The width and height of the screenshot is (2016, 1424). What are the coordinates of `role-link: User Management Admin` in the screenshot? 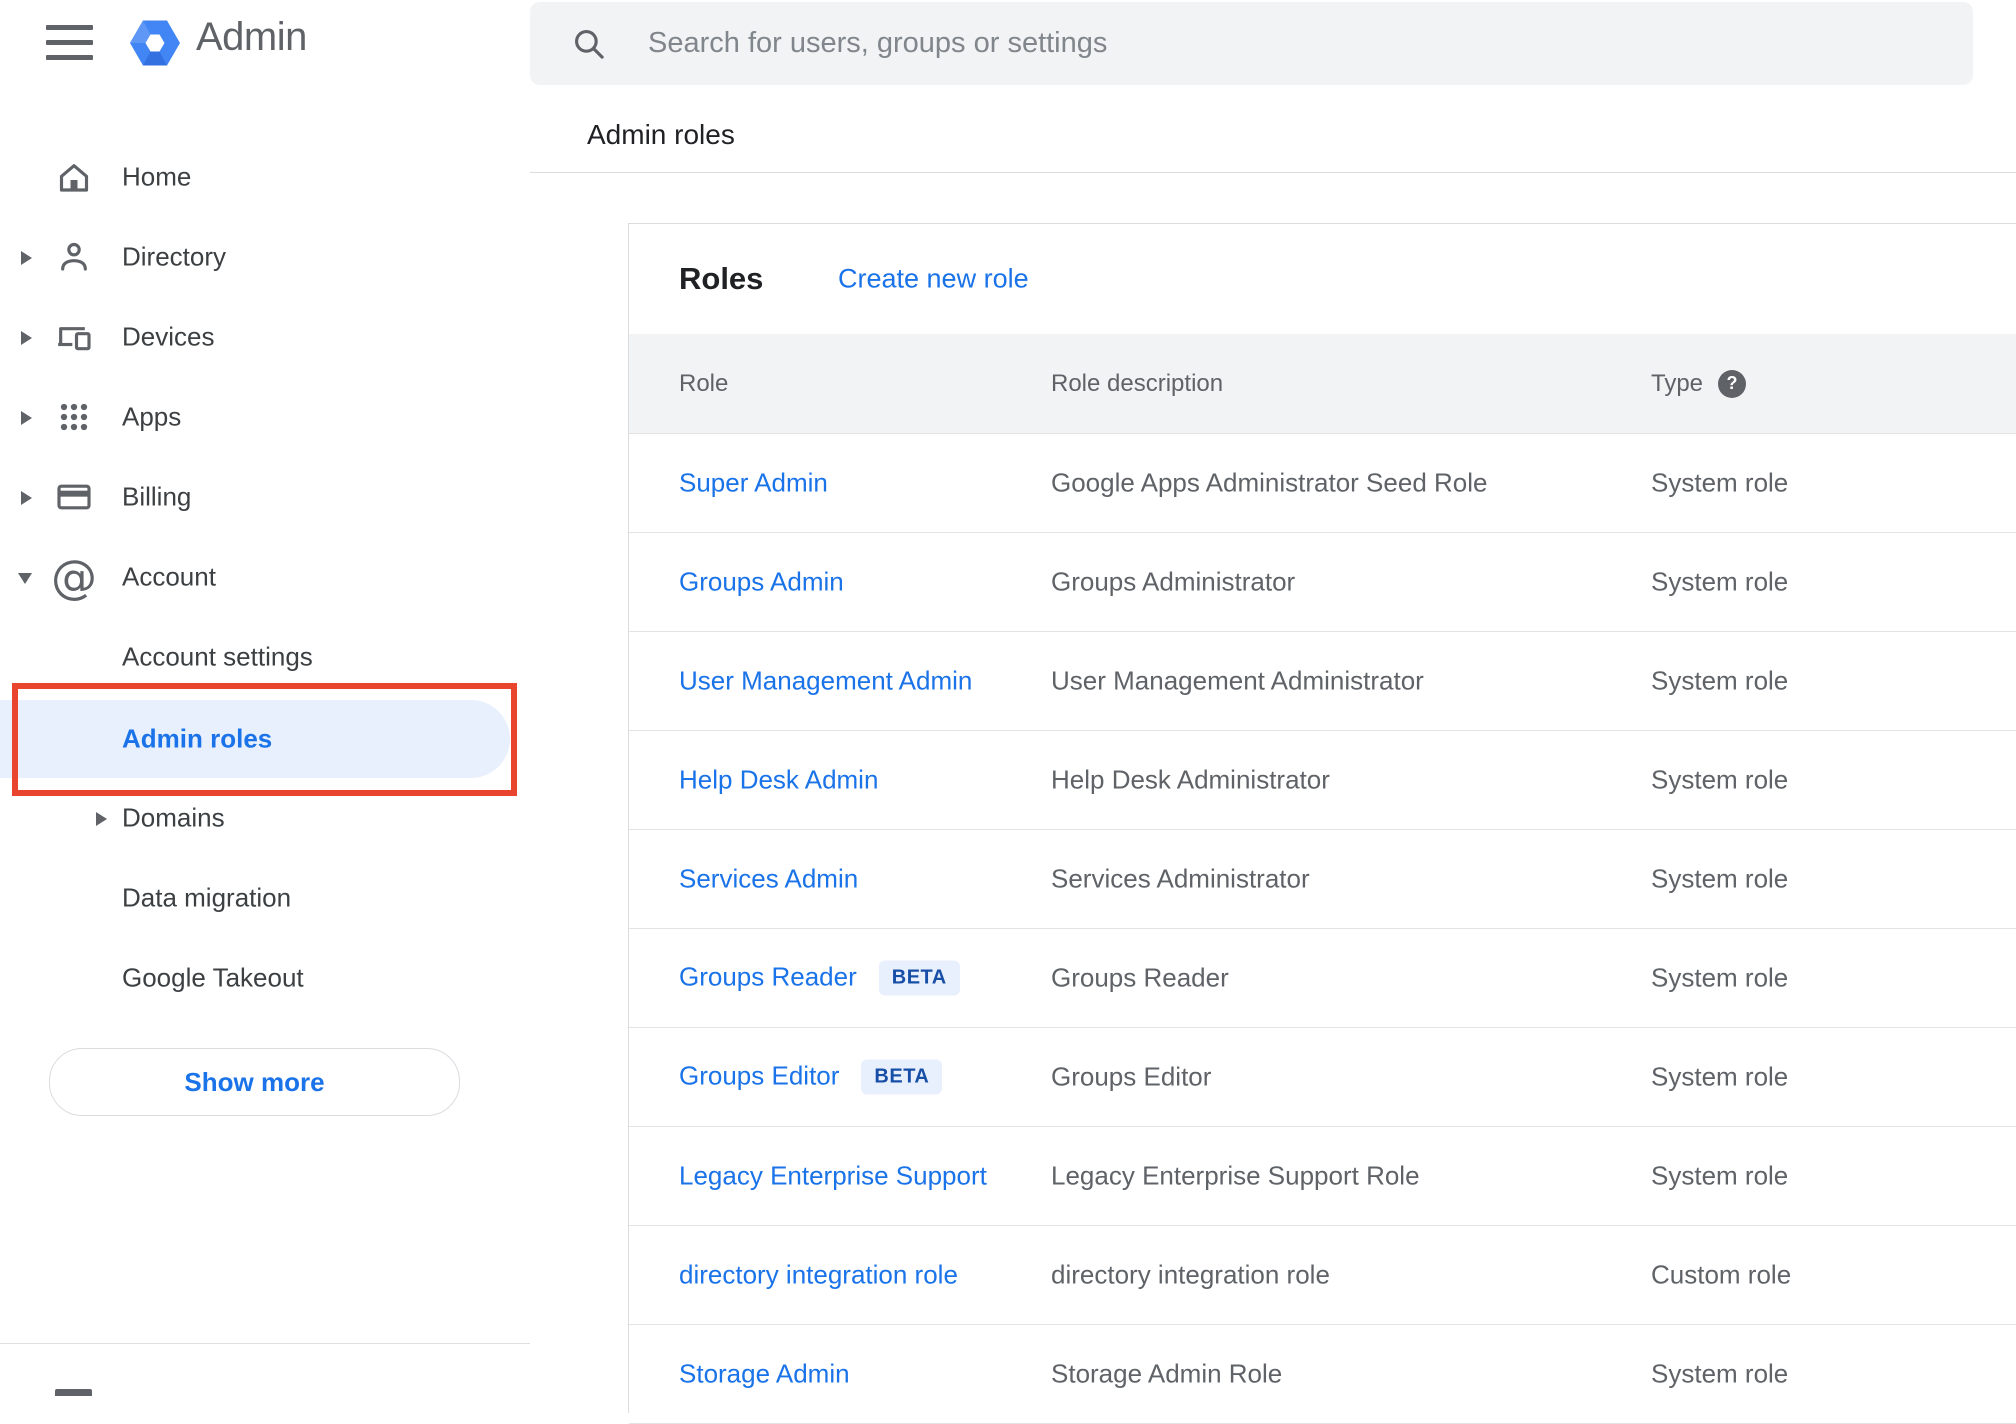 It's located at (825, 681).